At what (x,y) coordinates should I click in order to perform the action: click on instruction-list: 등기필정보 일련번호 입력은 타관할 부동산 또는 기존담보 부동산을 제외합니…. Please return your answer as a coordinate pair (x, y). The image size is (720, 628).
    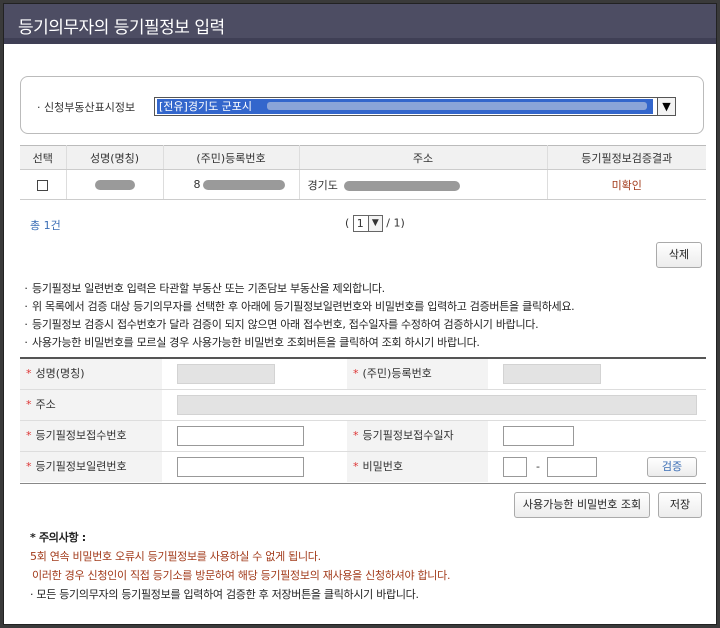
    Looking at the image, I should click on (365, 316).